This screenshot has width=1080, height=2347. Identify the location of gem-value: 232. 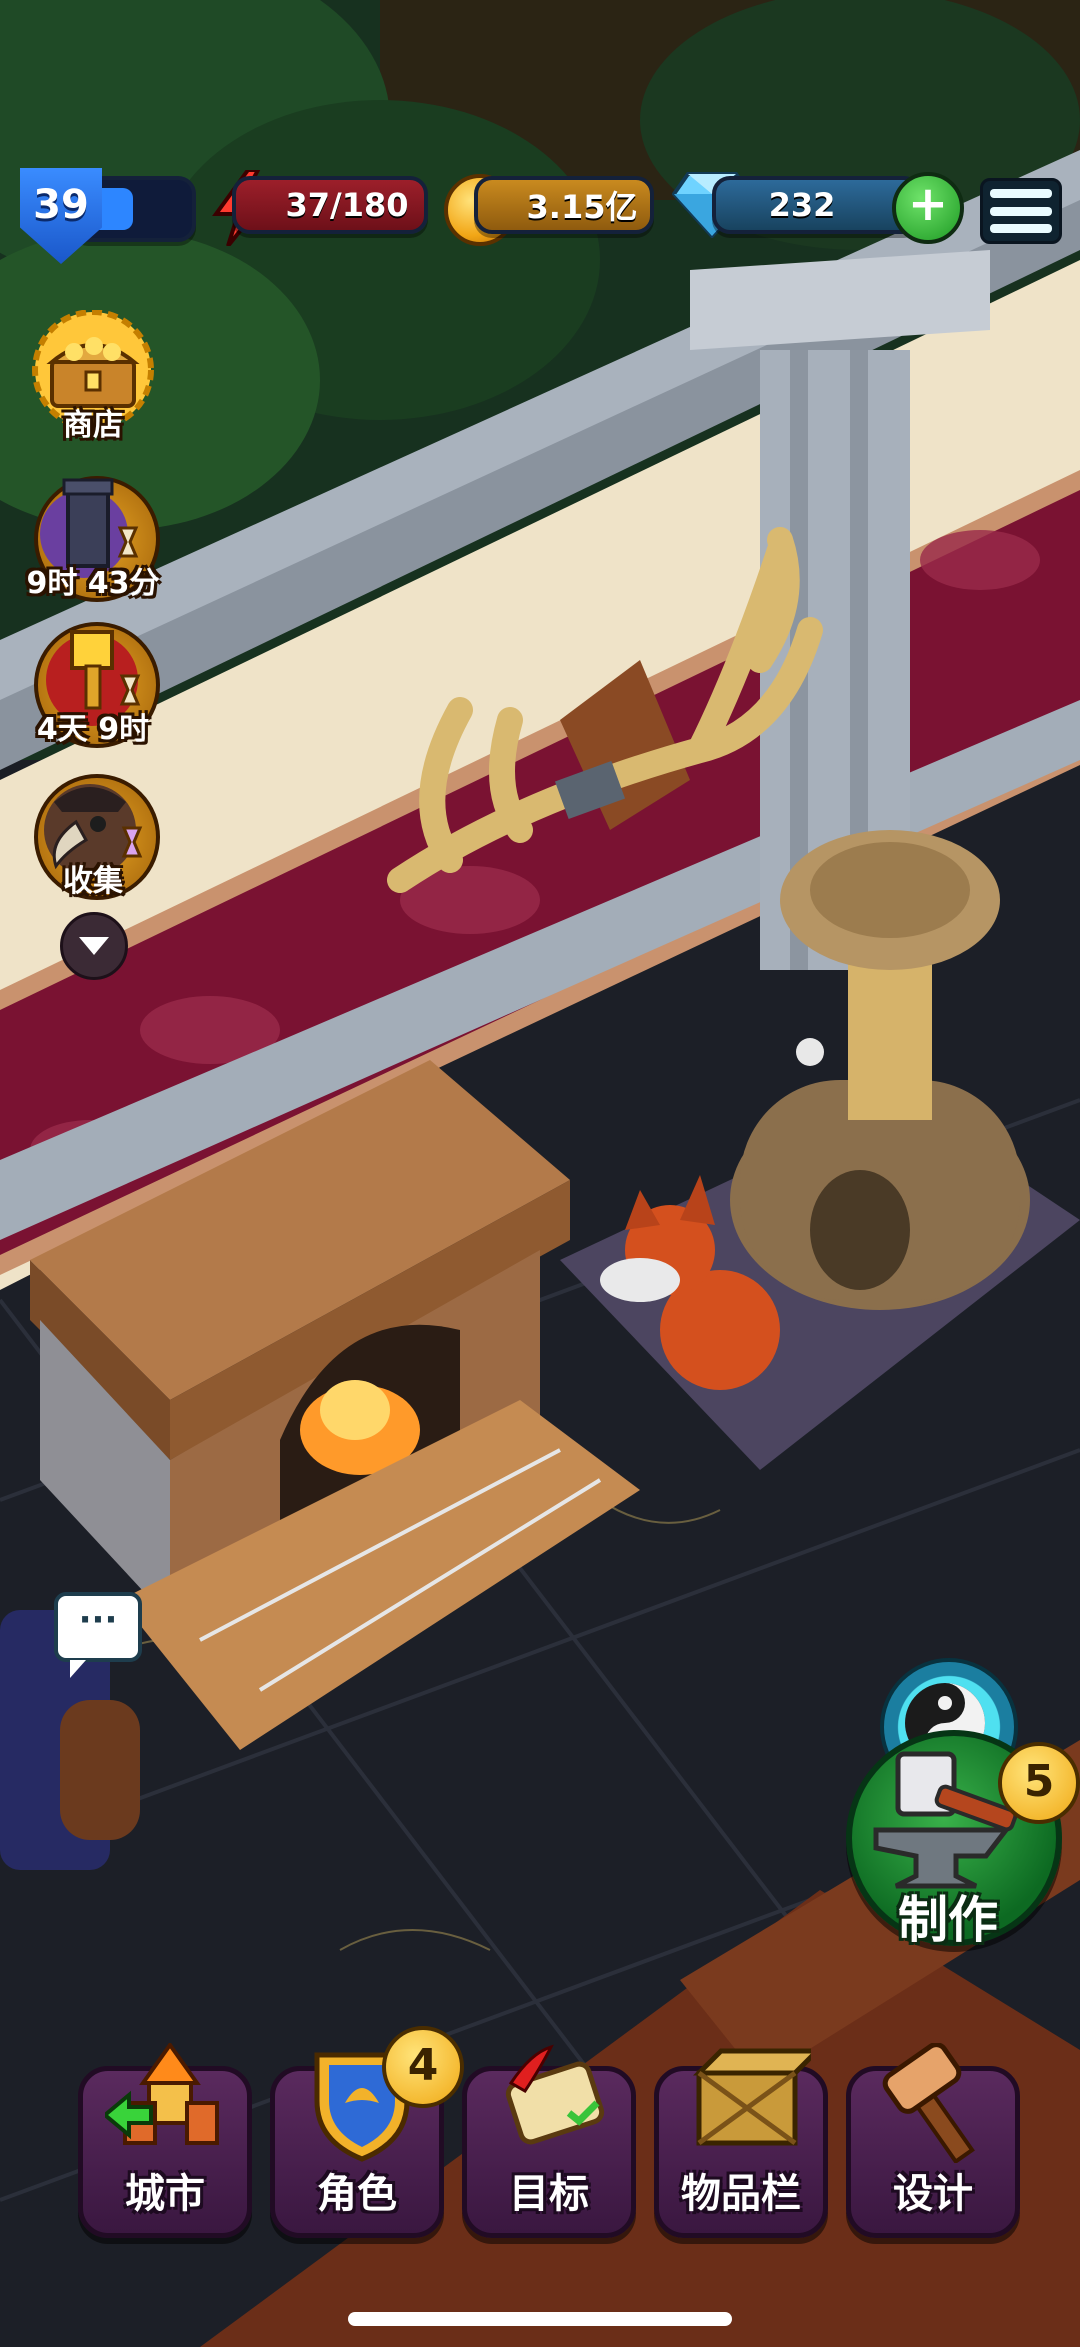
(802, 205).